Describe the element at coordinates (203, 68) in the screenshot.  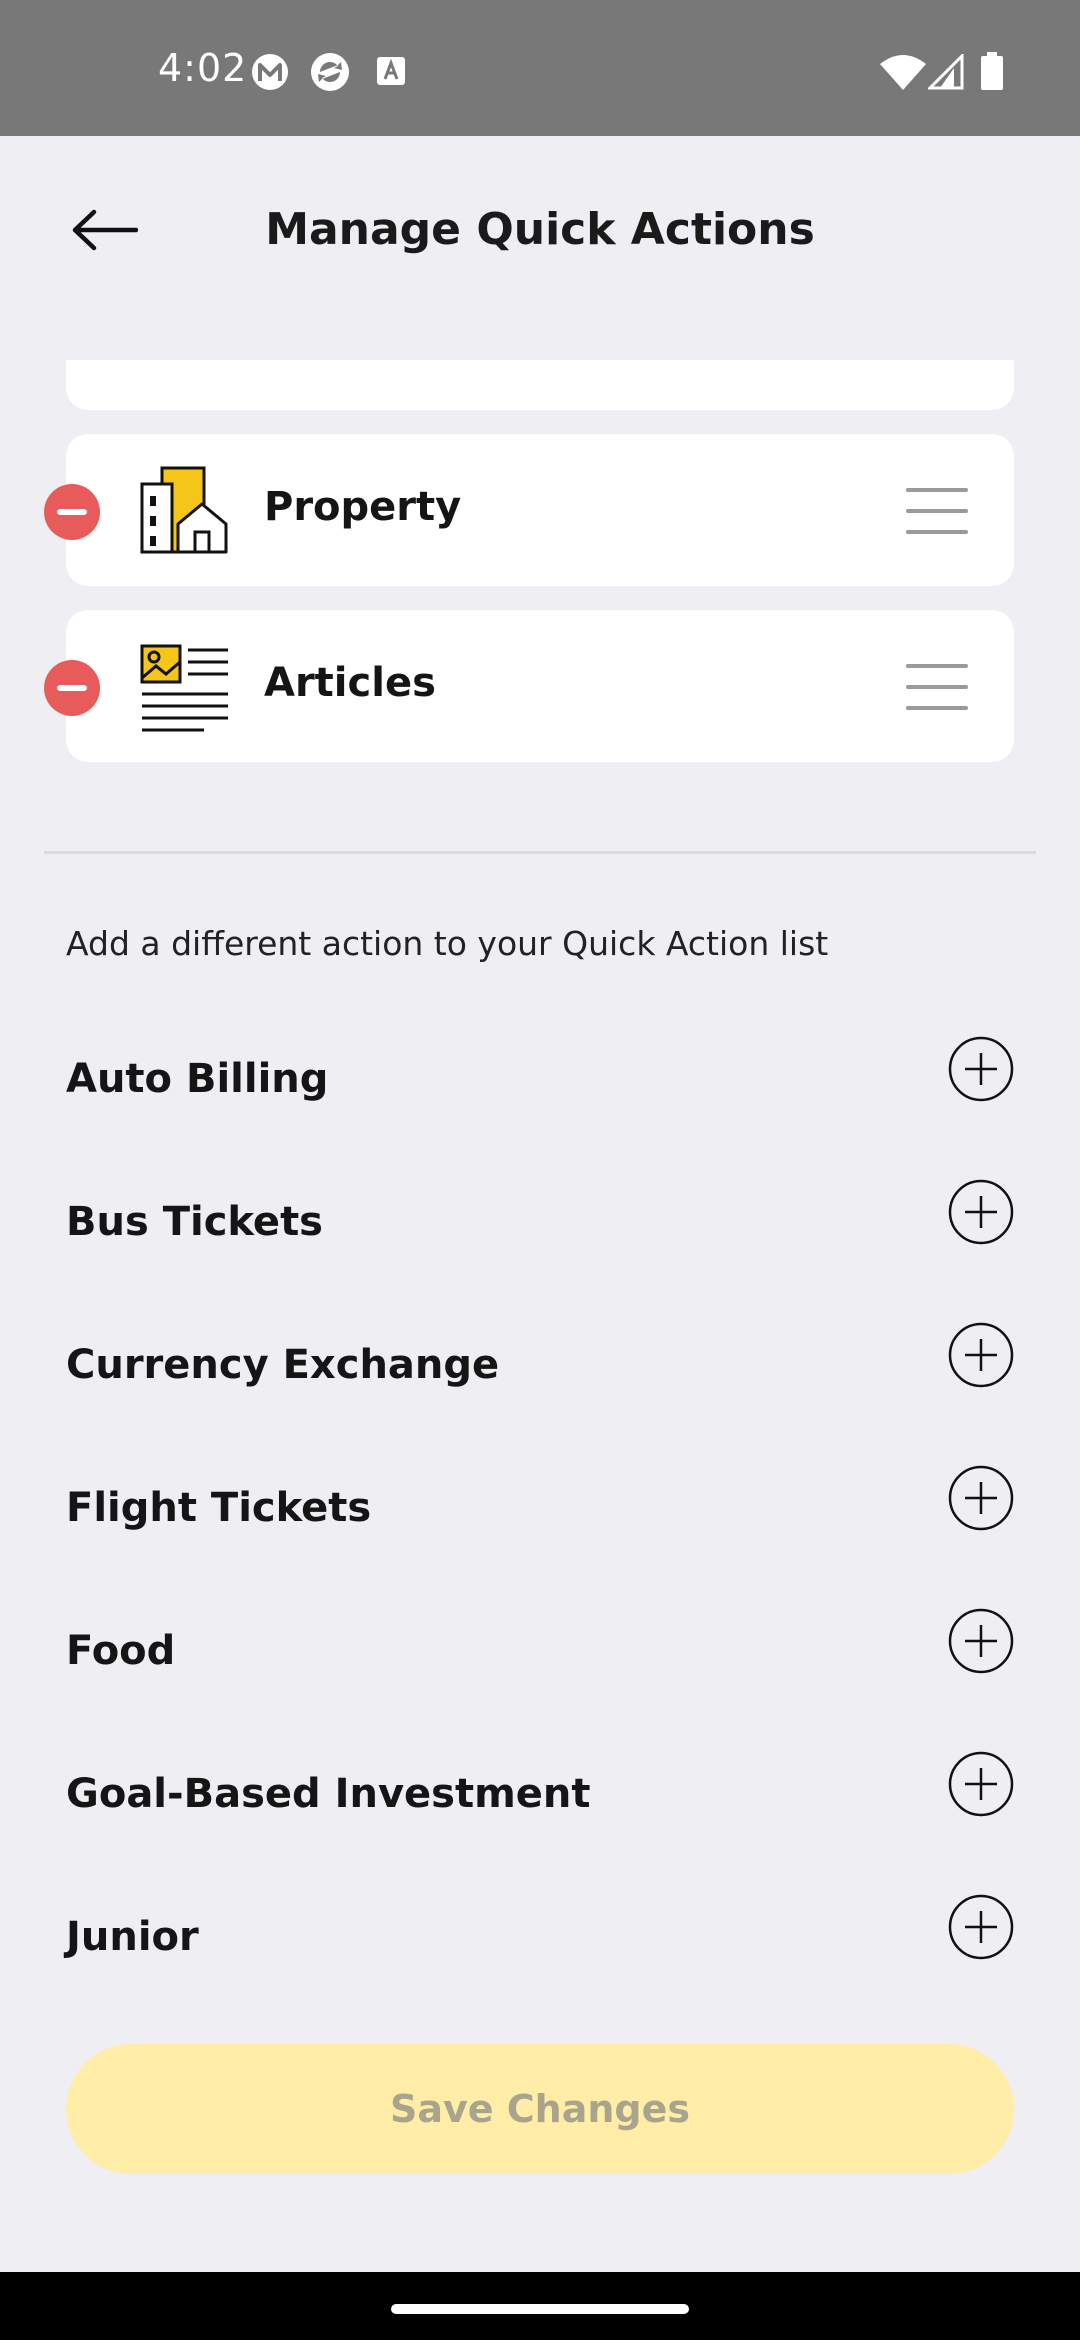
I see `status-time: 4:02` at that location.